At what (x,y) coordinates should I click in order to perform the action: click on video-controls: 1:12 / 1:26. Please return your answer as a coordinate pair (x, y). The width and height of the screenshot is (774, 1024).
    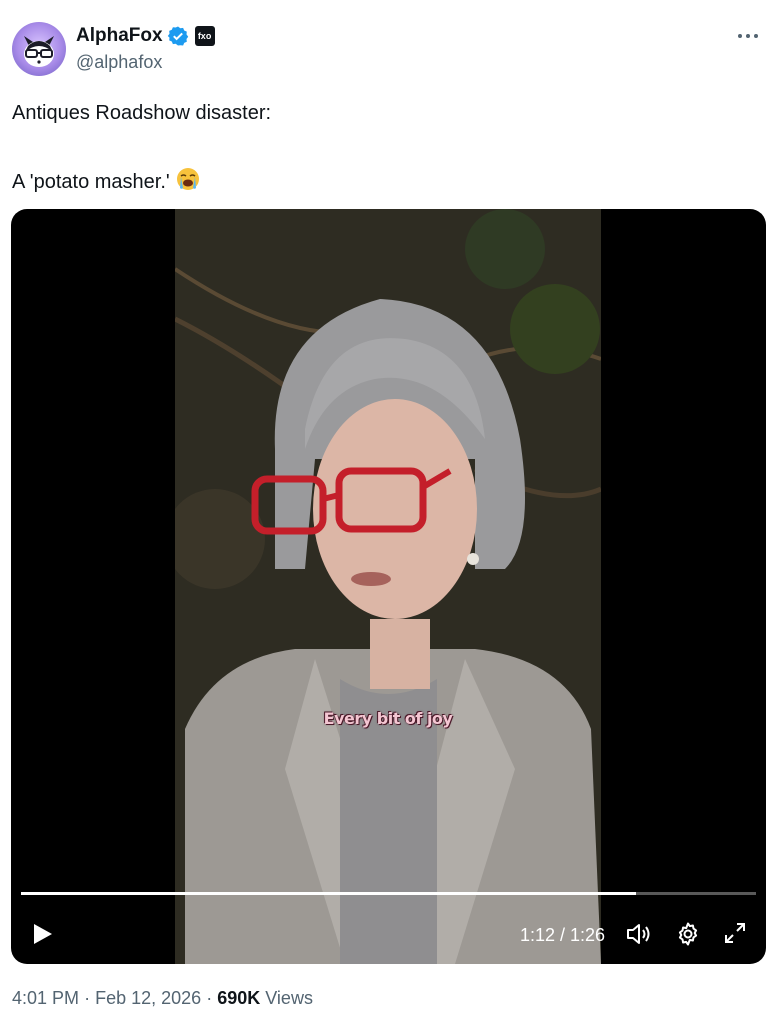
    Looking at the image, I should click on (388, 934).